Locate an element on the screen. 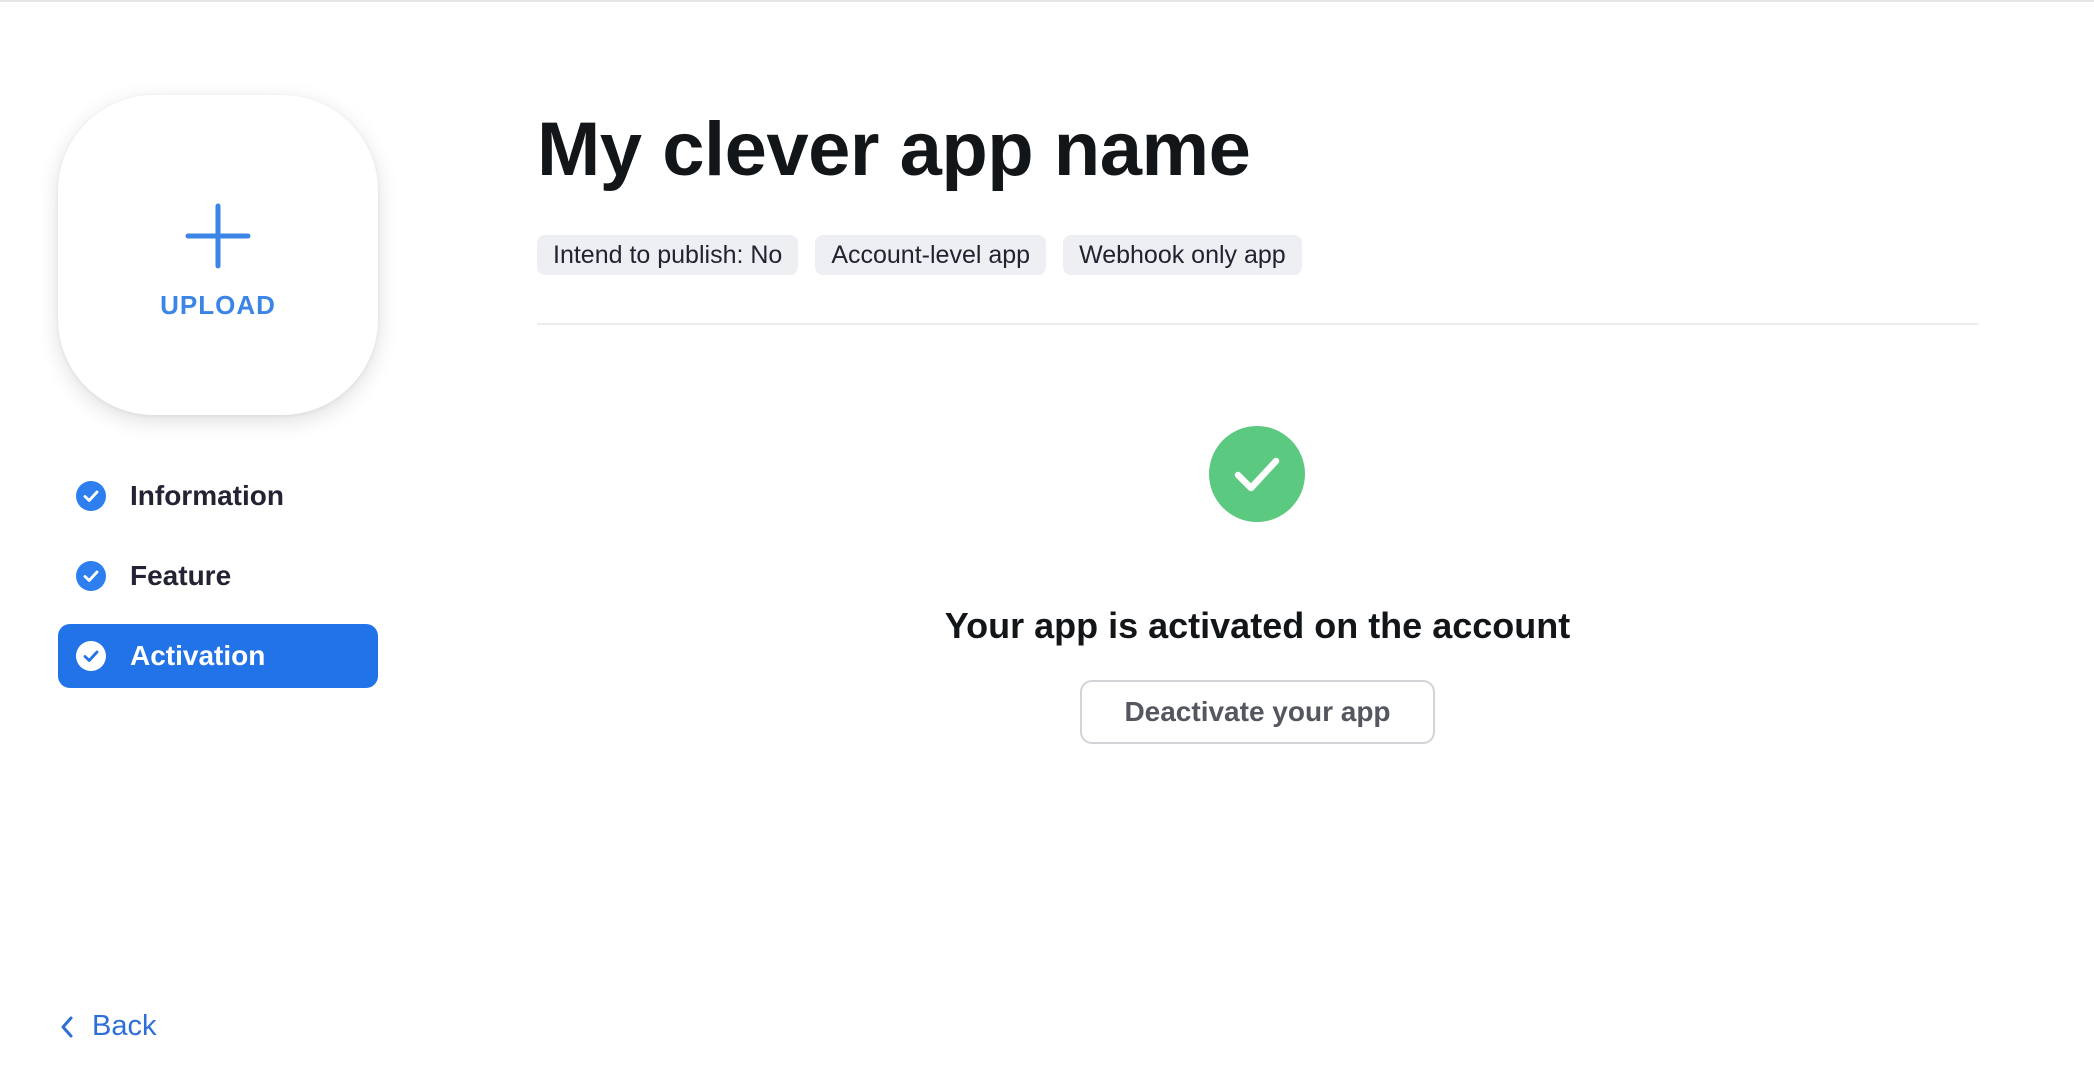  divider is located at coordinates (1257, 324).